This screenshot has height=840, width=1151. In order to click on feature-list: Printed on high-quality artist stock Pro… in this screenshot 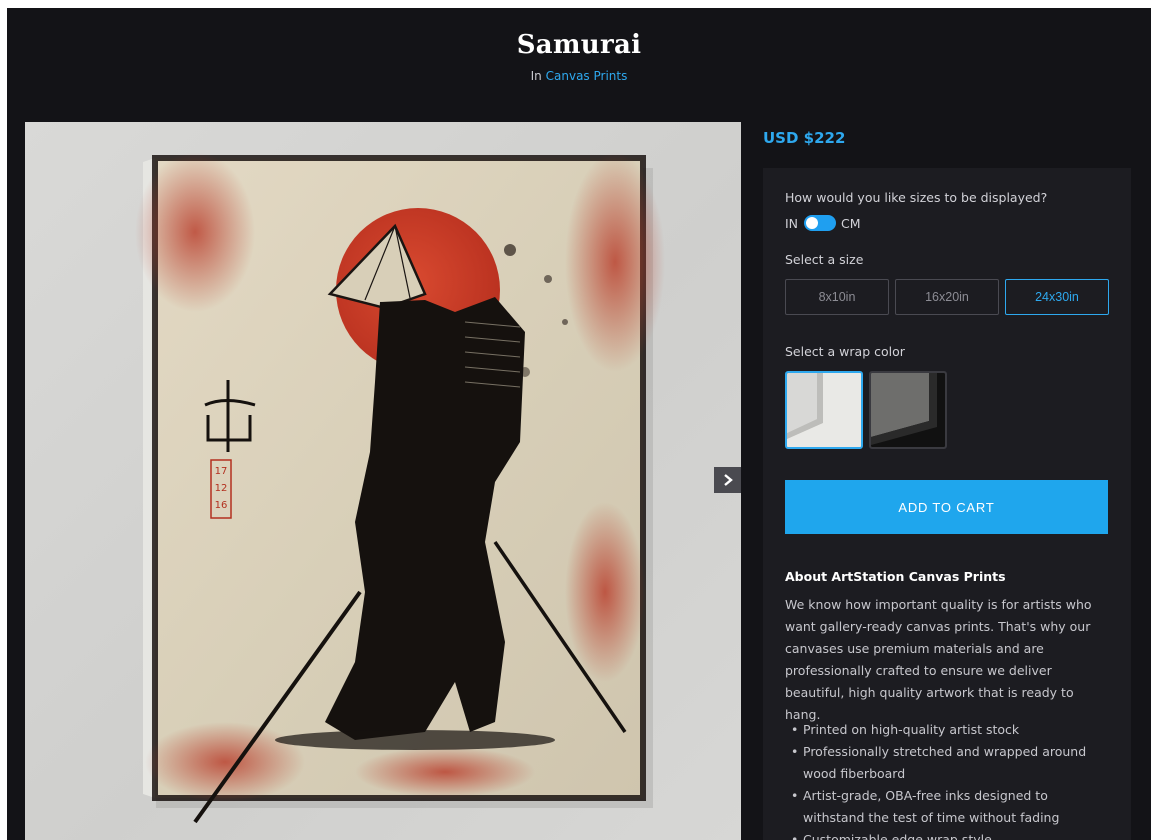, I will do `click(947, 779)`.